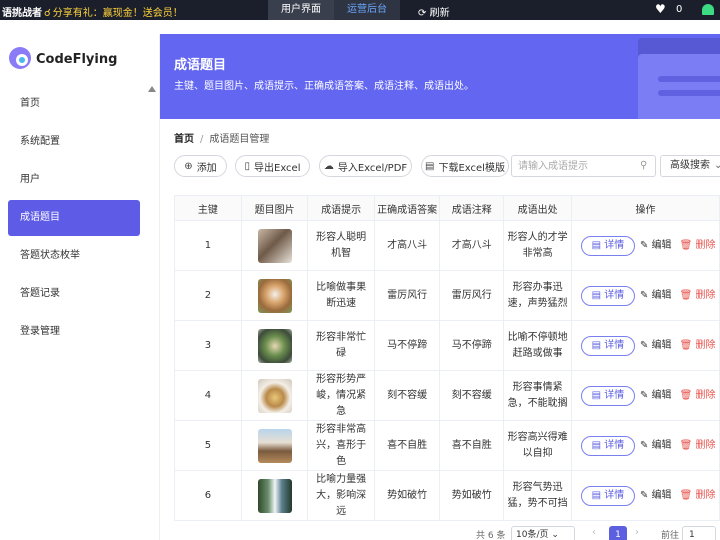 The width and height of the screenshot is (720, 540). Describe the element at coordinates (472, 345) in the screenshot. I see `cell-note: 马不停蹄` at that location.